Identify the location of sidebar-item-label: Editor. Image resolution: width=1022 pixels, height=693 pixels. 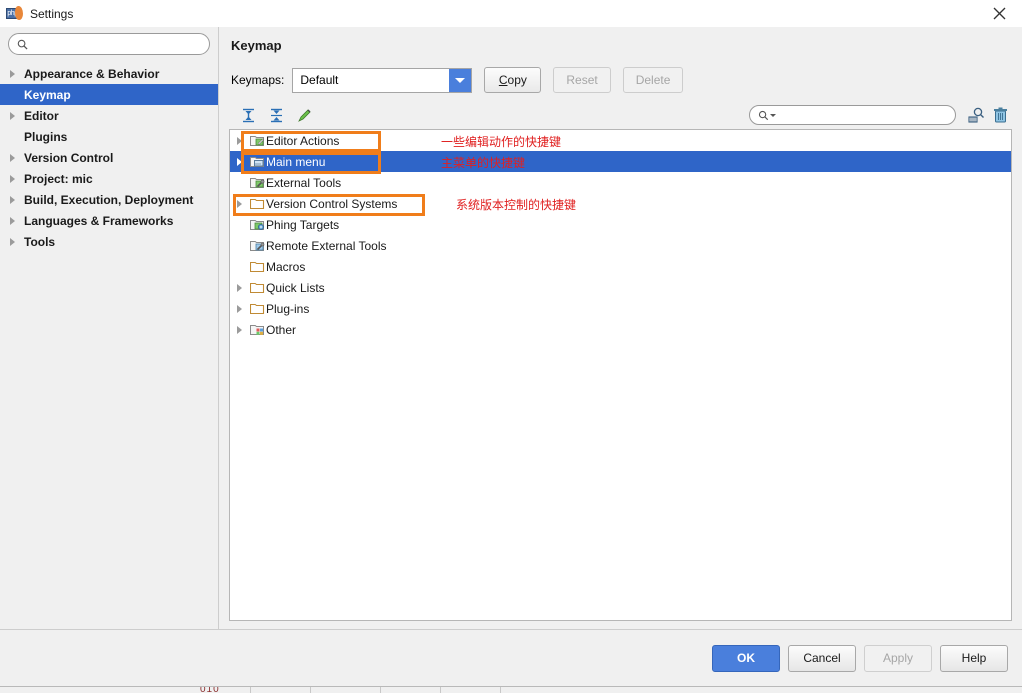
(41, 115).